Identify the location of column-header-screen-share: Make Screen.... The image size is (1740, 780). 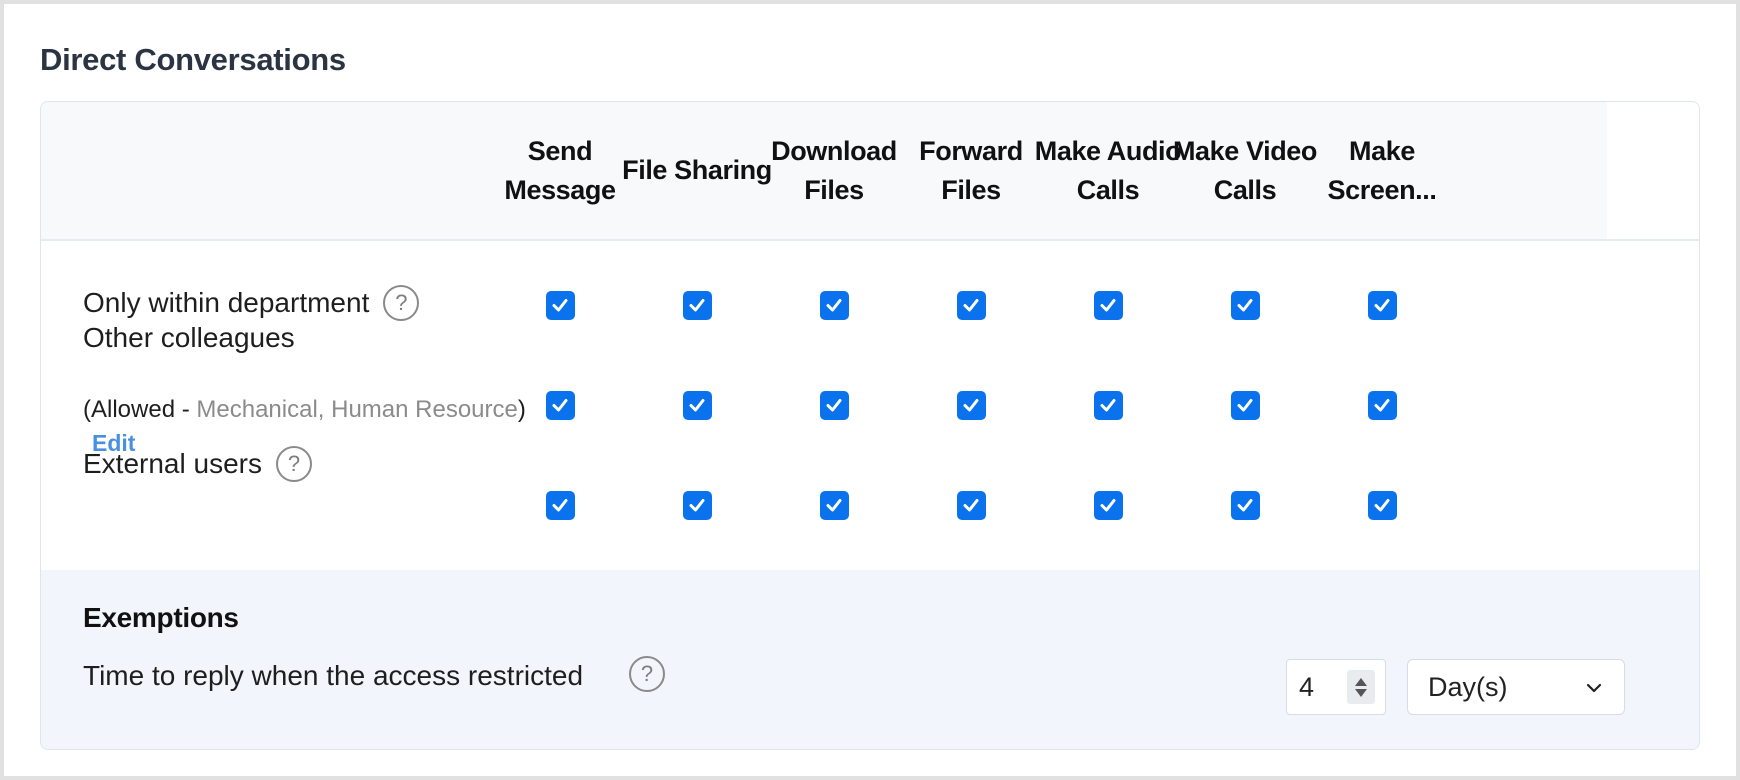
(1382, 170).